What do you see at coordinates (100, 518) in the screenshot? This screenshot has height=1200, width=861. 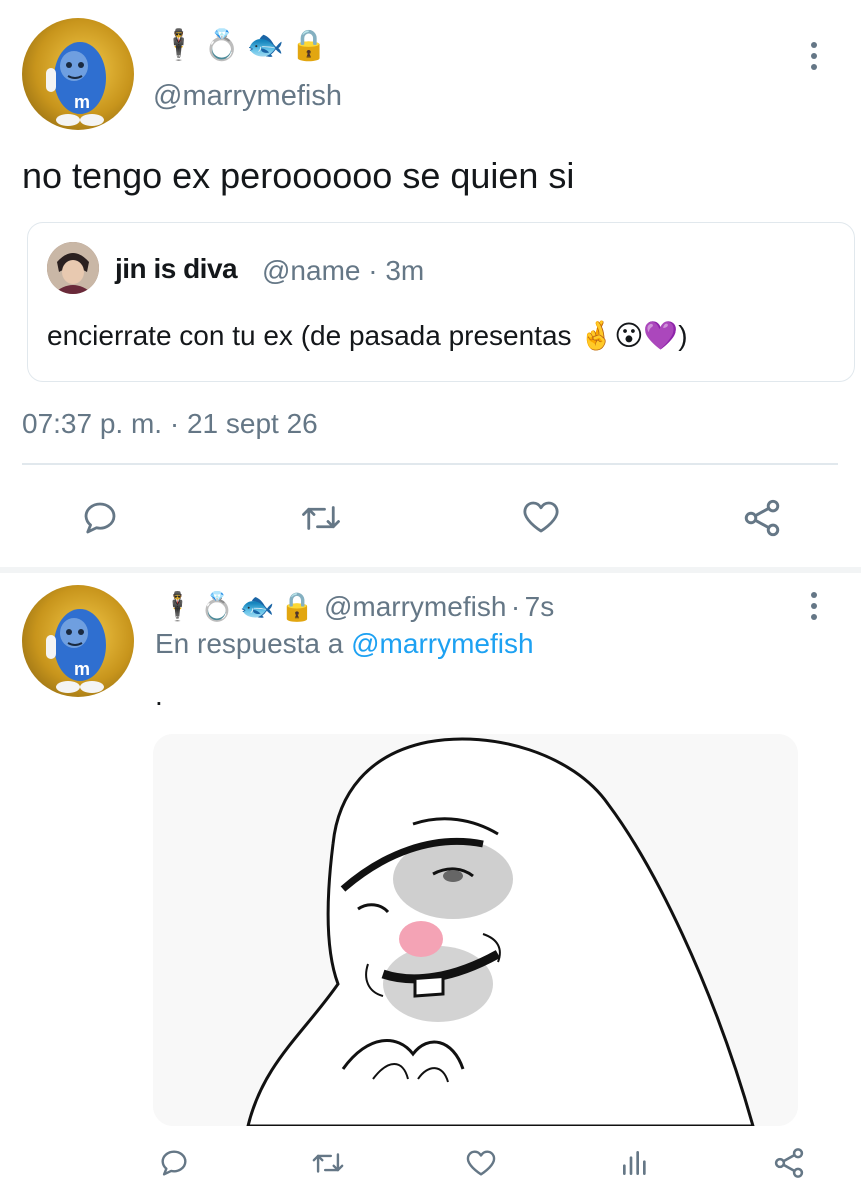 I see `reply-icon` at bounding box center [100, 518].